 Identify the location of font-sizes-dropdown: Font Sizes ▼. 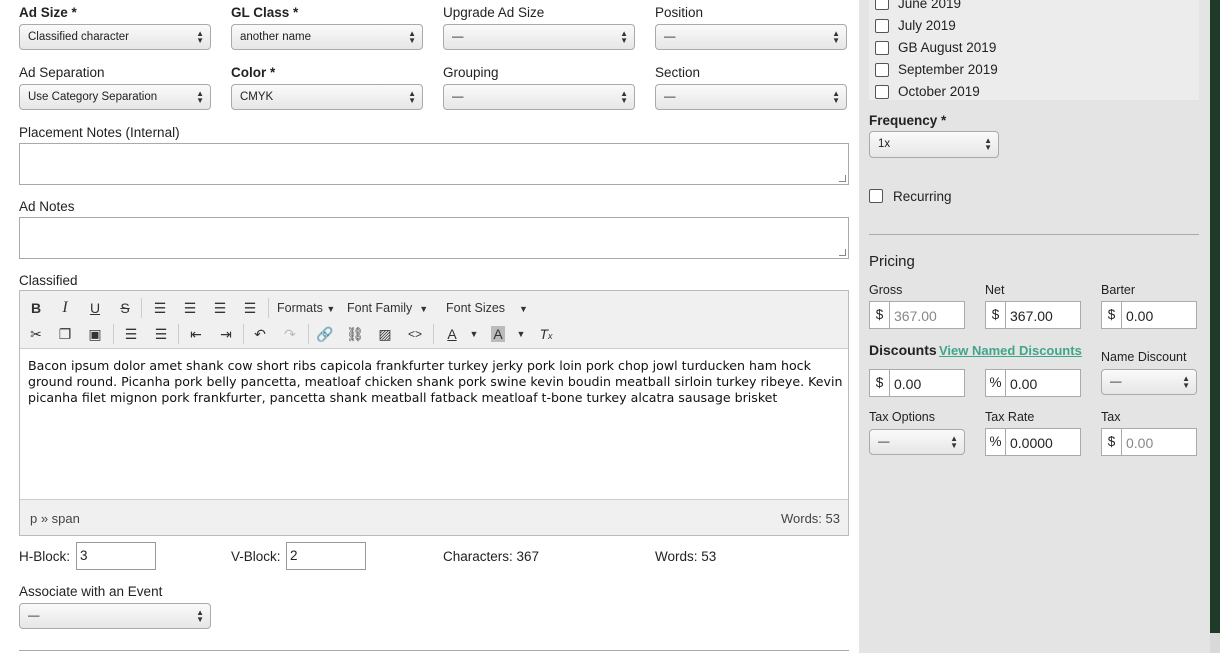
(487, 308).